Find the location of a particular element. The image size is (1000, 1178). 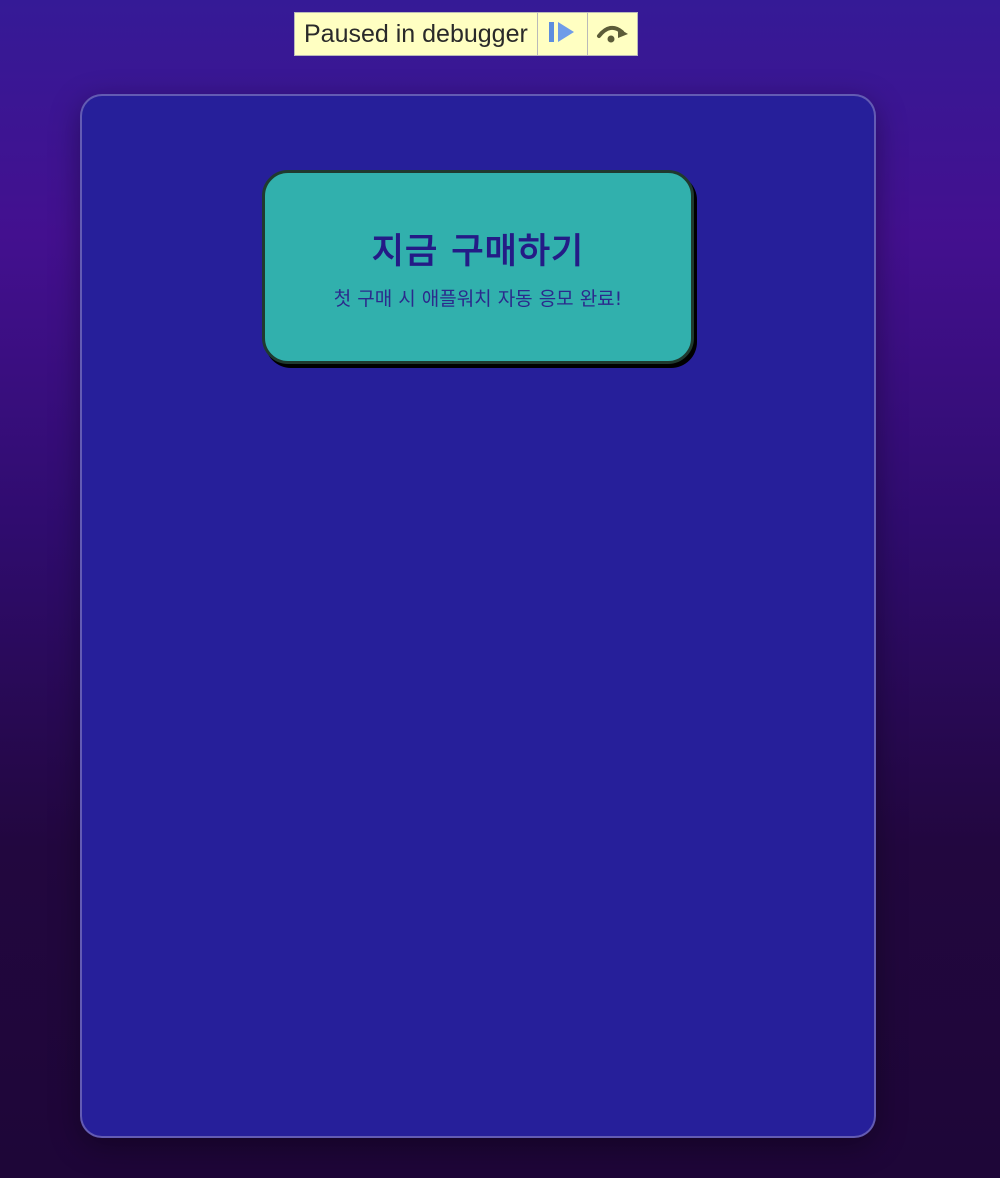

buy-now-title: 지금 구매하기 is located at coordinates (478, 252).